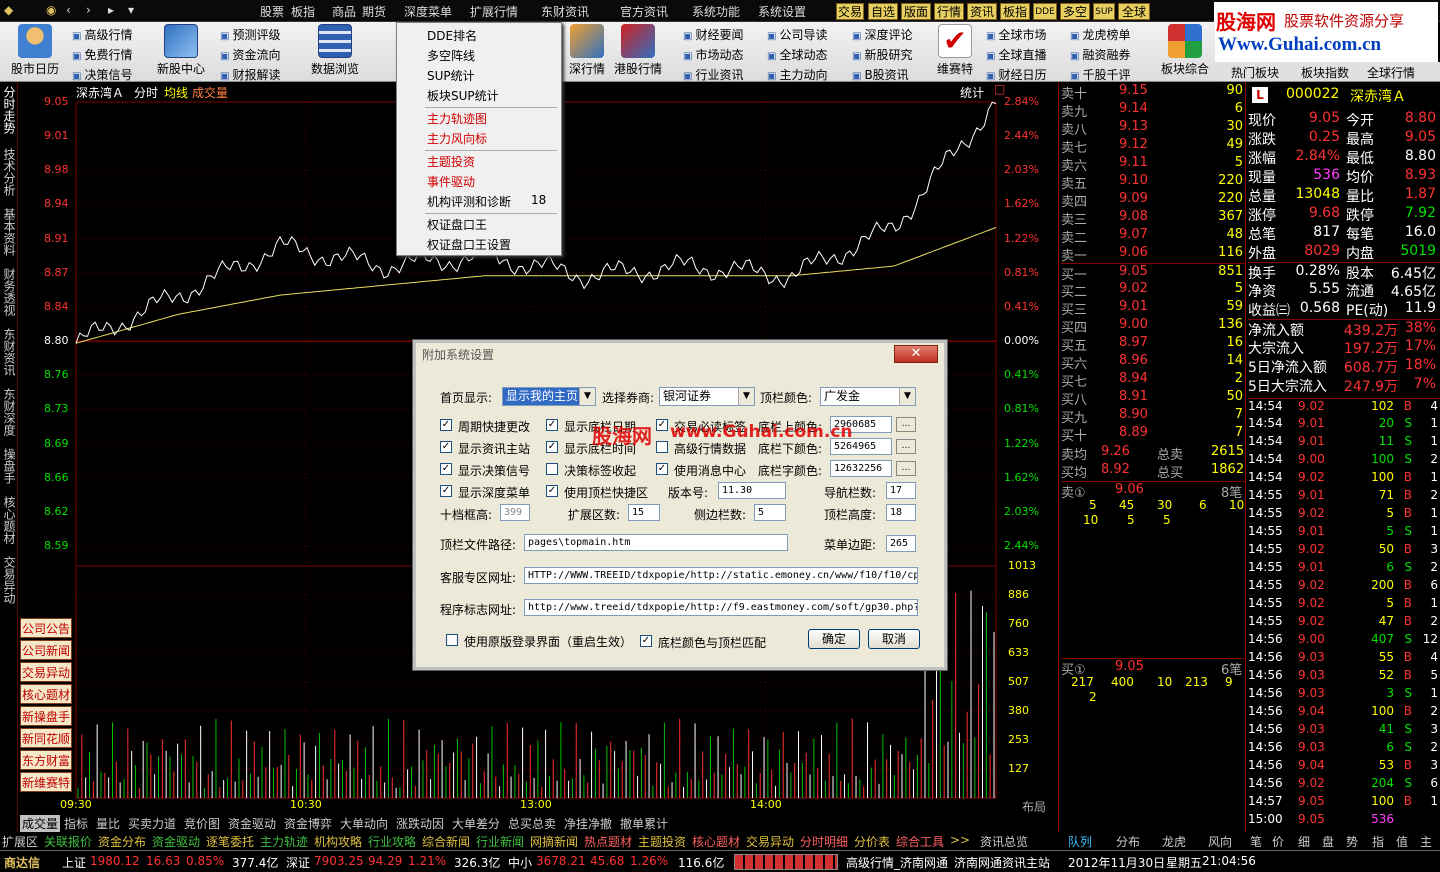 The image size is (1440, 872). Describe the element at coordinates (420, 823) in the screenshot. I see `indicator-tab: 涨跌动因` at that location.